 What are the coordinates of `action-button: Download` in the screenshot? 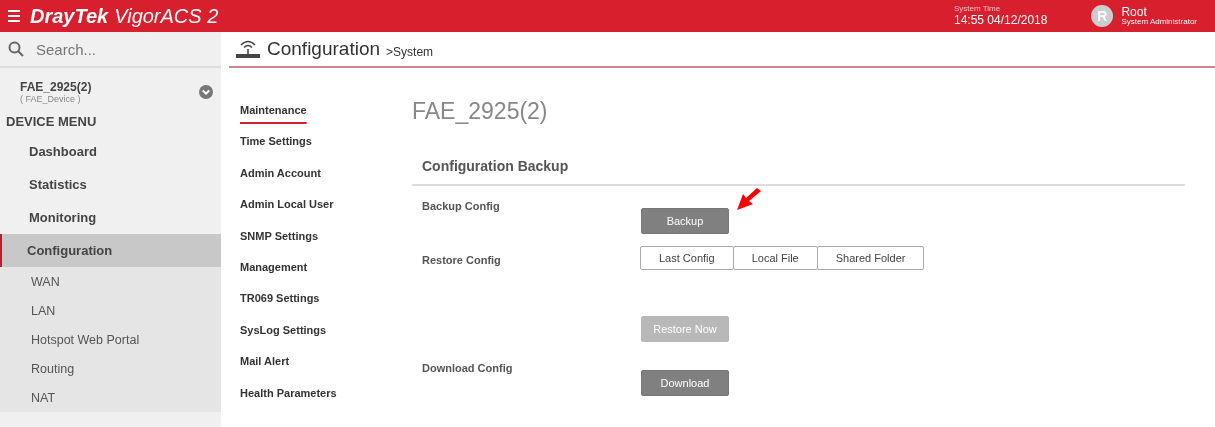 It's located at (685, 383).